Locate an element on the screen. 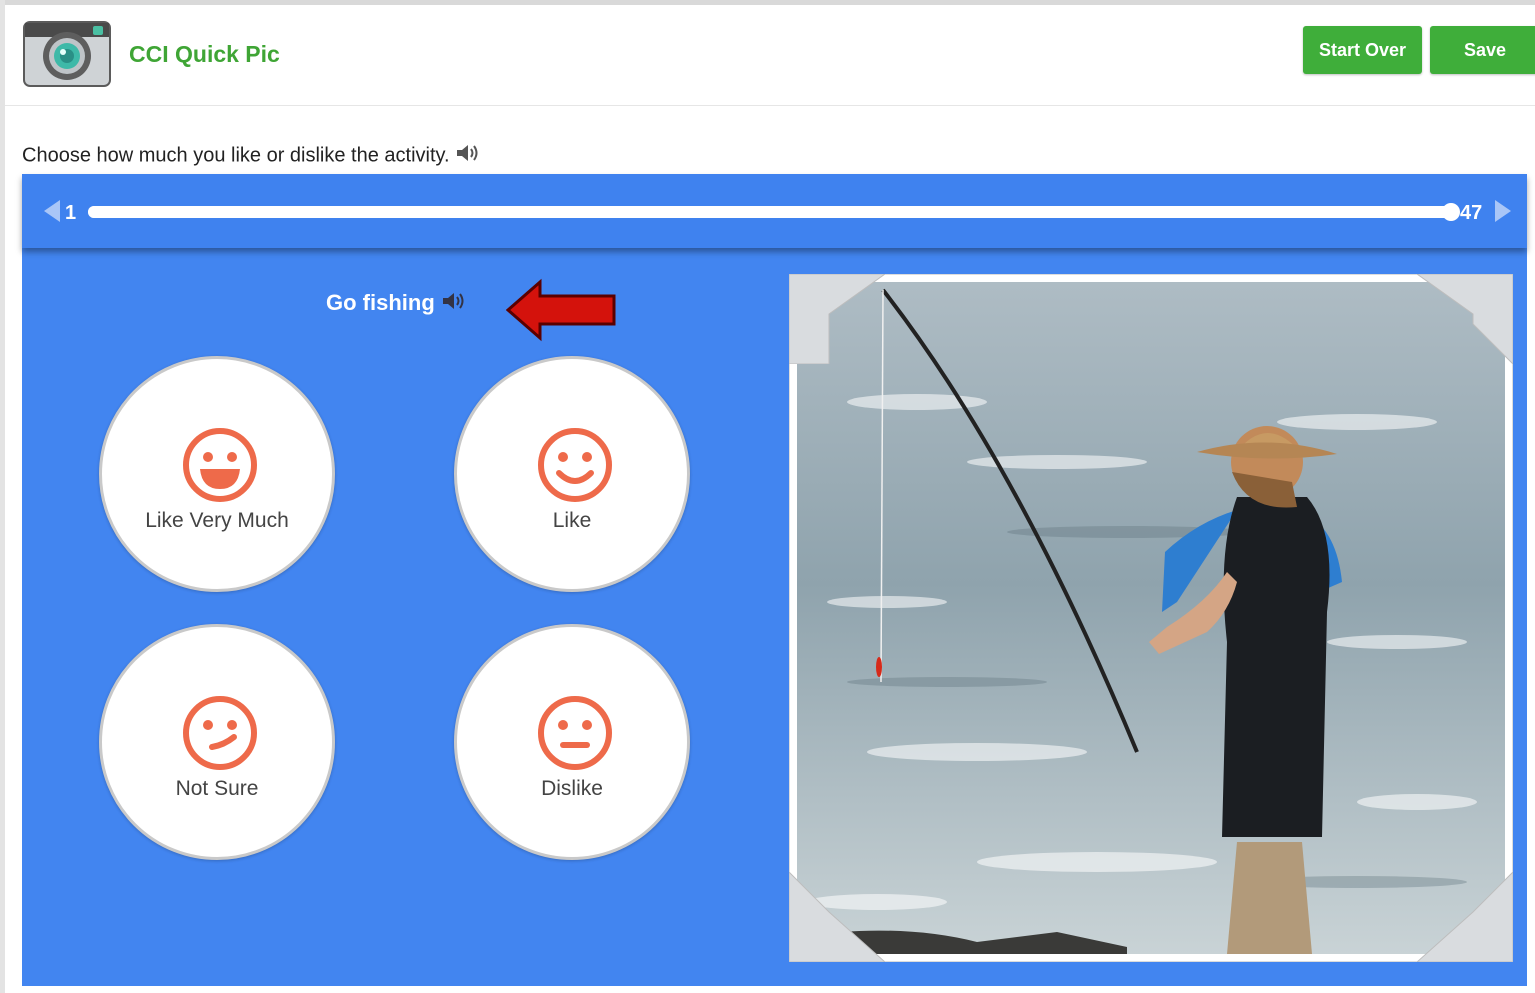 The image size is (1535, 993). speaker-icon is located at coordinates (469, 156).